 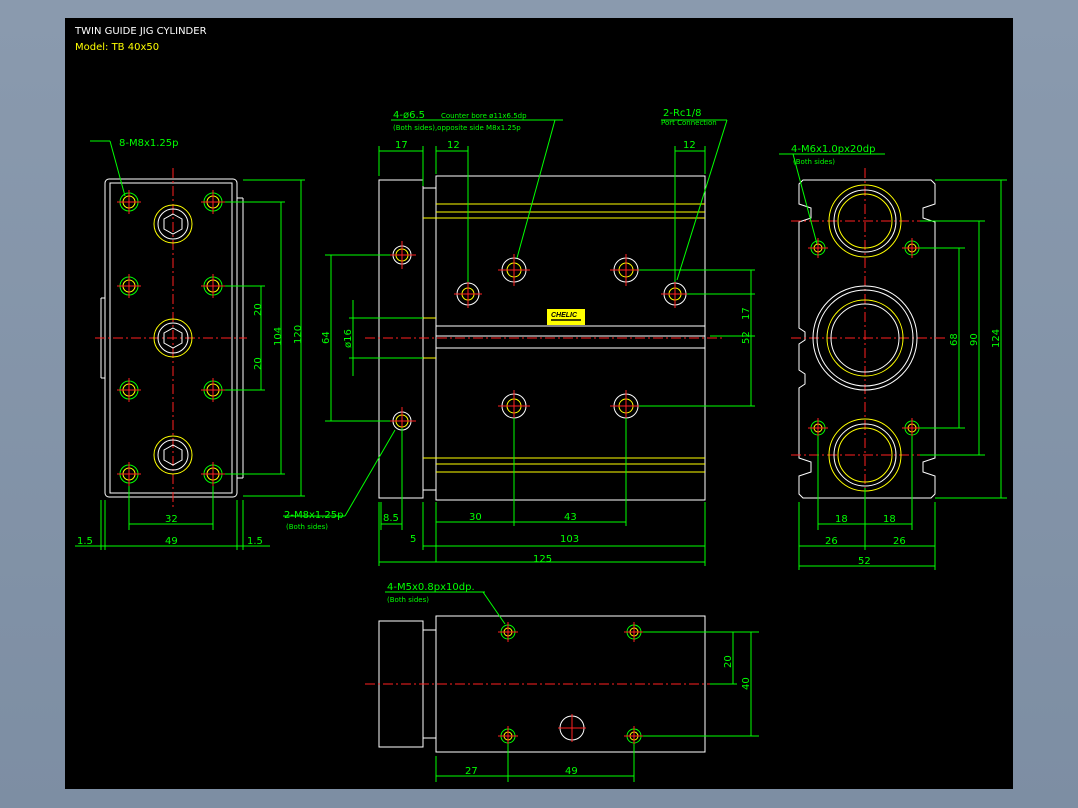 What do you see at coordinates (348, 338) in the screenshot?
I see `dim-front-o16: ø16` at bounding box center [348, 338].